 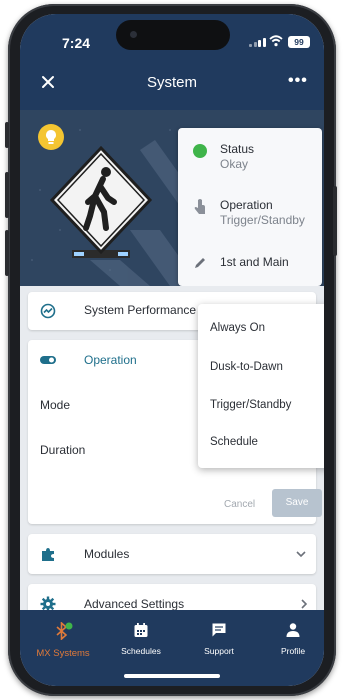 I want to click on mode-option-always-on: Always On, so click(x=237, y=328).